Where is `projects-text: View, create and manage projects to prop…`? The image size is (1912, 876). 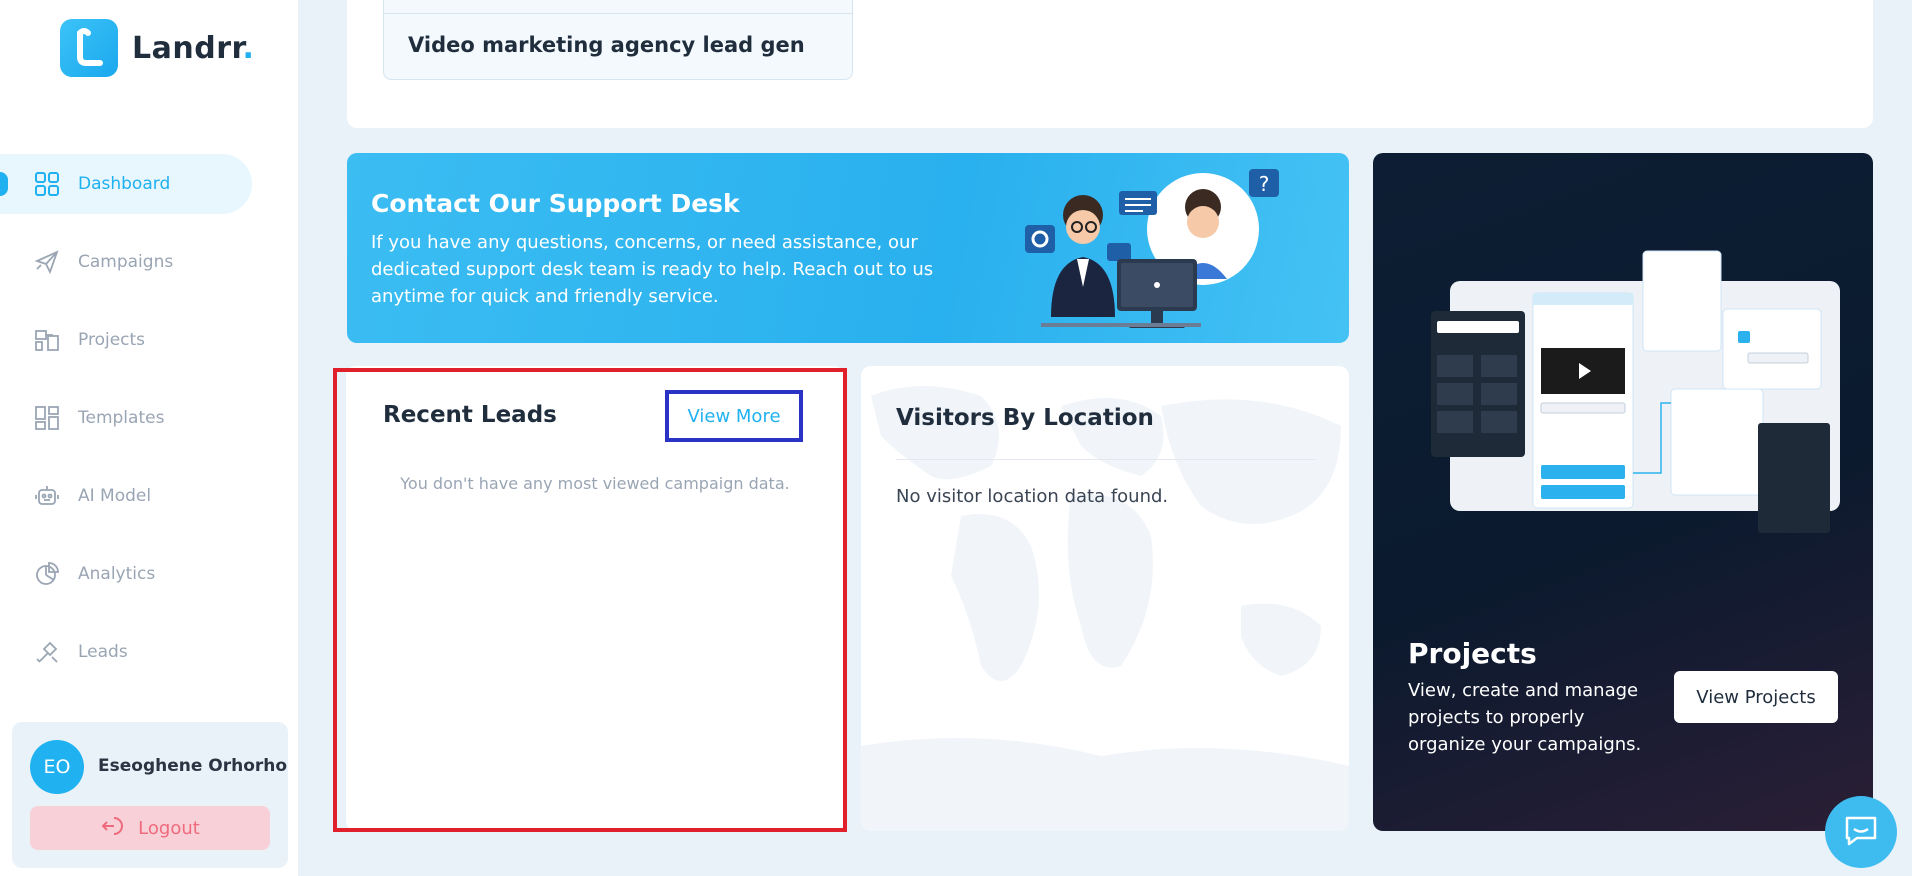 projects-text: View, create and manage projects to prop… is located at coordinates (1525, 717).